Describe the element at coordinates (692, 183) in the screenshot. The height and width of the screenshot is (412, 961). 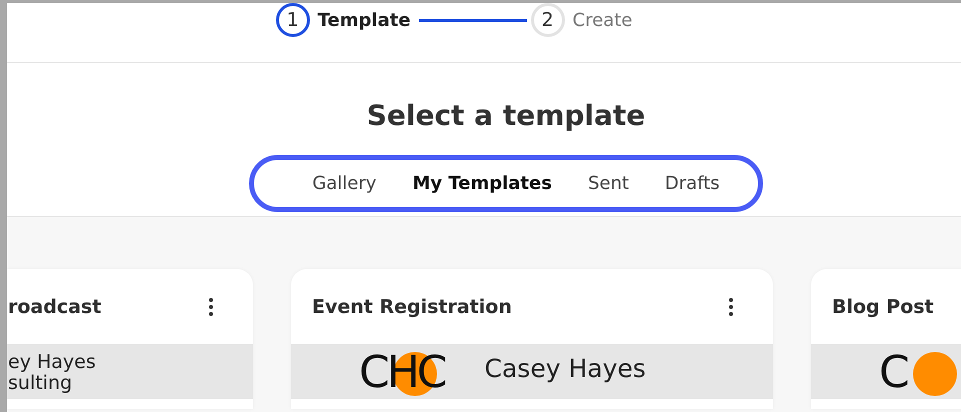
I see `tab: Drafts` at that location.